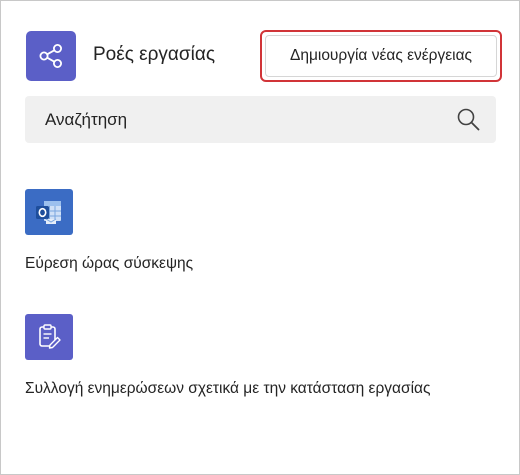 This screenshot has height=475, width=520. What do you see at coordinates (468, 119) in the screenshot?
I see `search-icon` at bounding box center [468, 119].